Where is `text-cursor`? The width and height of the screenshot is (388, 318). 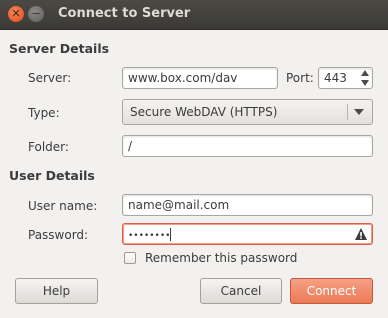
text-cursor is located at coordinates (171, 234).